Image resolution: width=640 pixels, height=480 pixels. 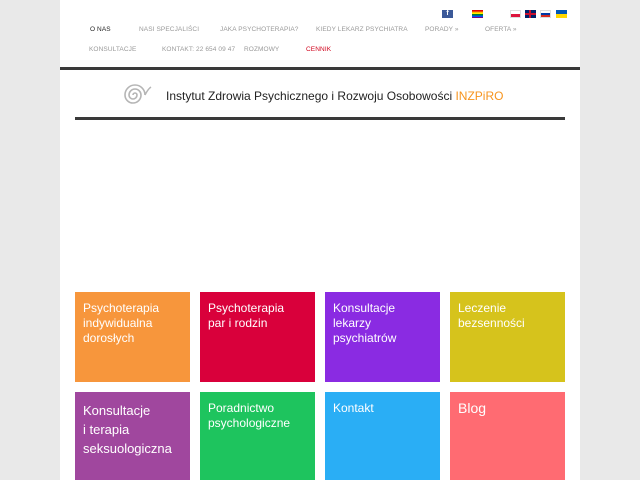 I want to click on tile-label: Konsultacje lekarzy psychiatrów, so click(x=365, y=323).